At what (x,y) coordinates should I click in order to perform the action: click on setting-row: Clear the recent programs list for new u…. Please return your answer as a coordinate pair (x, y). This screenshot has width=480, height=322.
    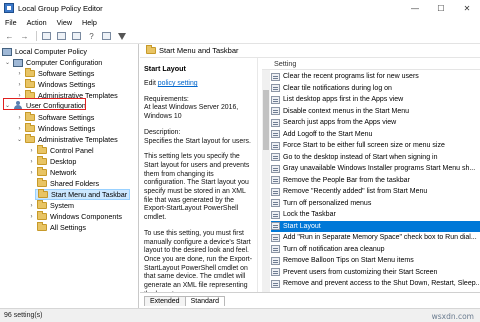
    Looking at the image, I should click on (375, 76).